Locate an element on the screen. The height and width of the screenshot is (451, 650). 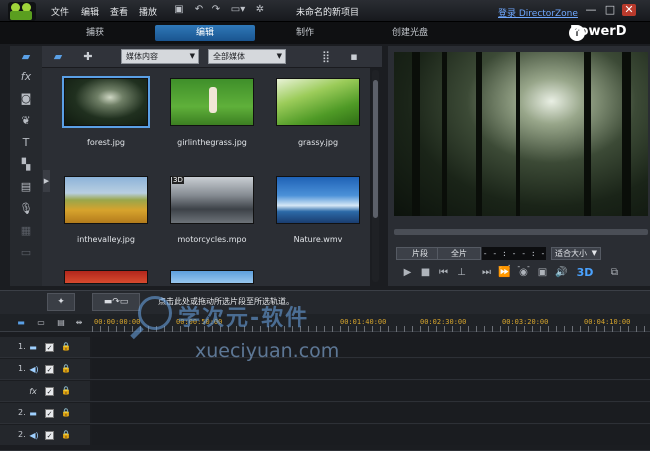
ruler-label: 00:03:20:00 is located at coordinates (525, 322).